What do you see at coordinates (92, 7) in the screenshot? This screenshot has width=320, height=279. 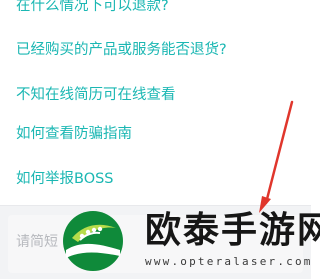 I see `faq-item-refund-conditions: 在什么情况下可以退款?` at bounding box center [92, 7].